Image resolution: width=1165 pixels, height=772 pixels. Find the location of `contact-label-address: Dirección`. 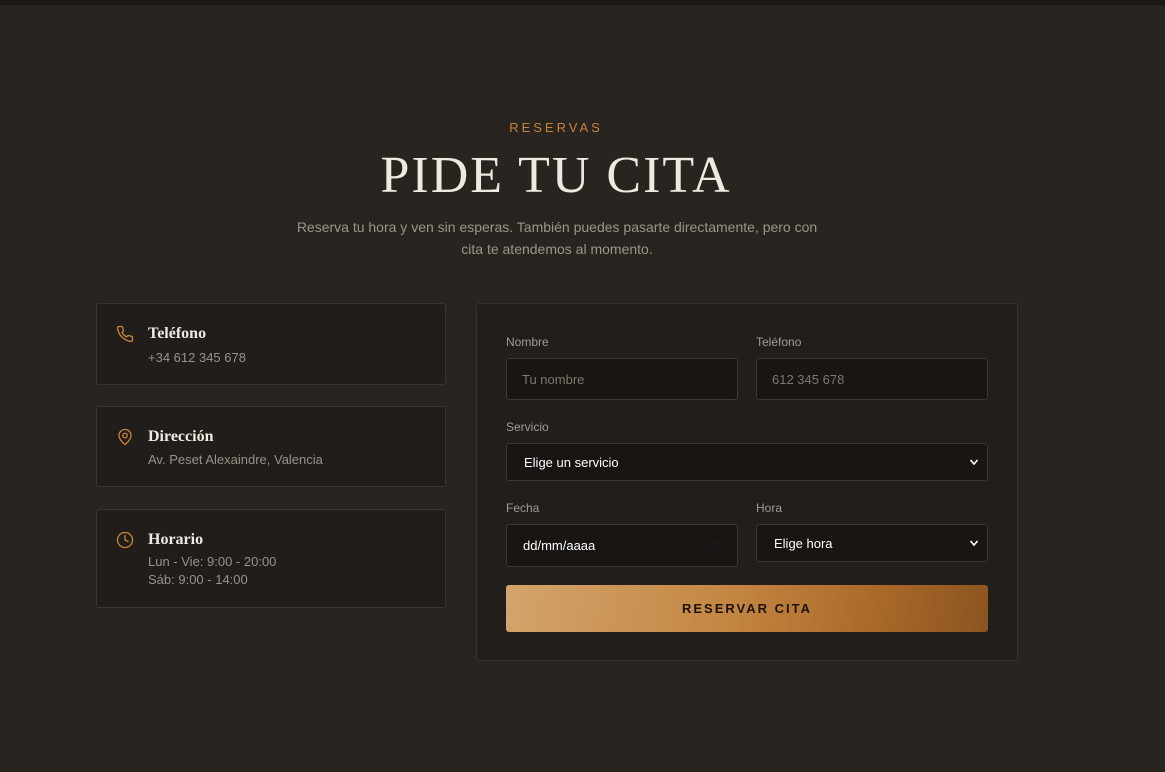

contact-label-address: Dirección is located at coordinates (181, 436).